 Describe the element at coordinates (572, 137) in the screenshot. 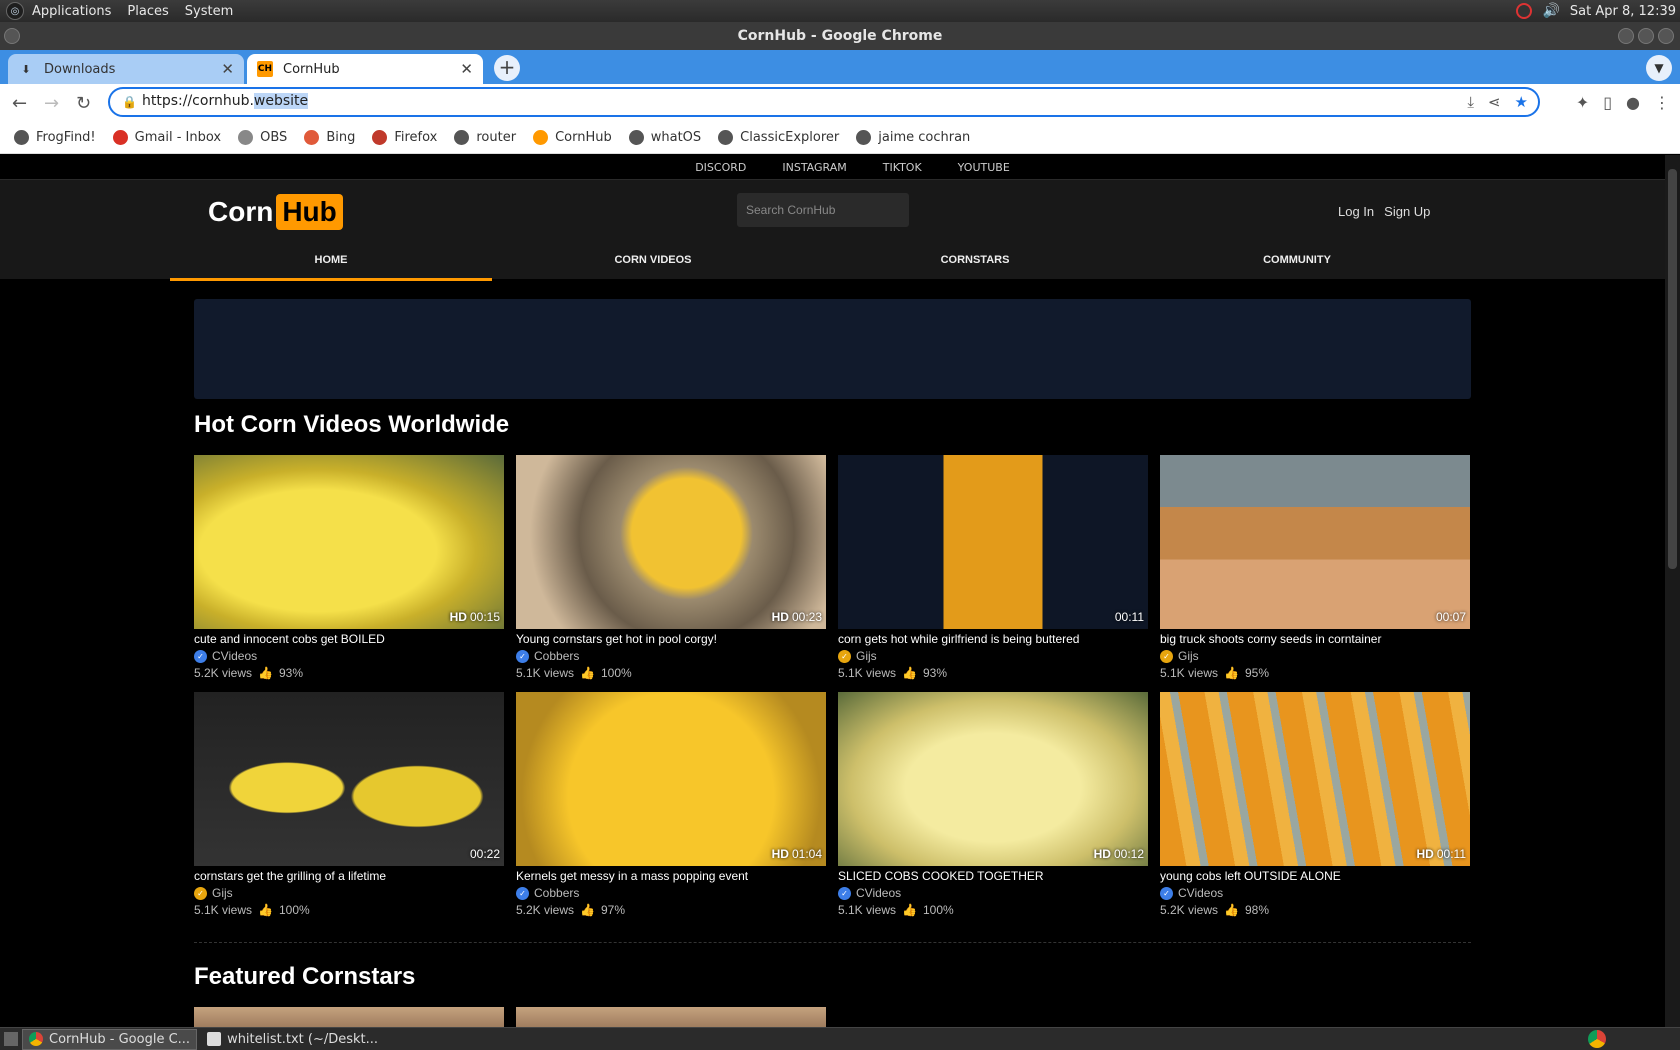

I see `bookmark-cornhub: CornHub` at that location.